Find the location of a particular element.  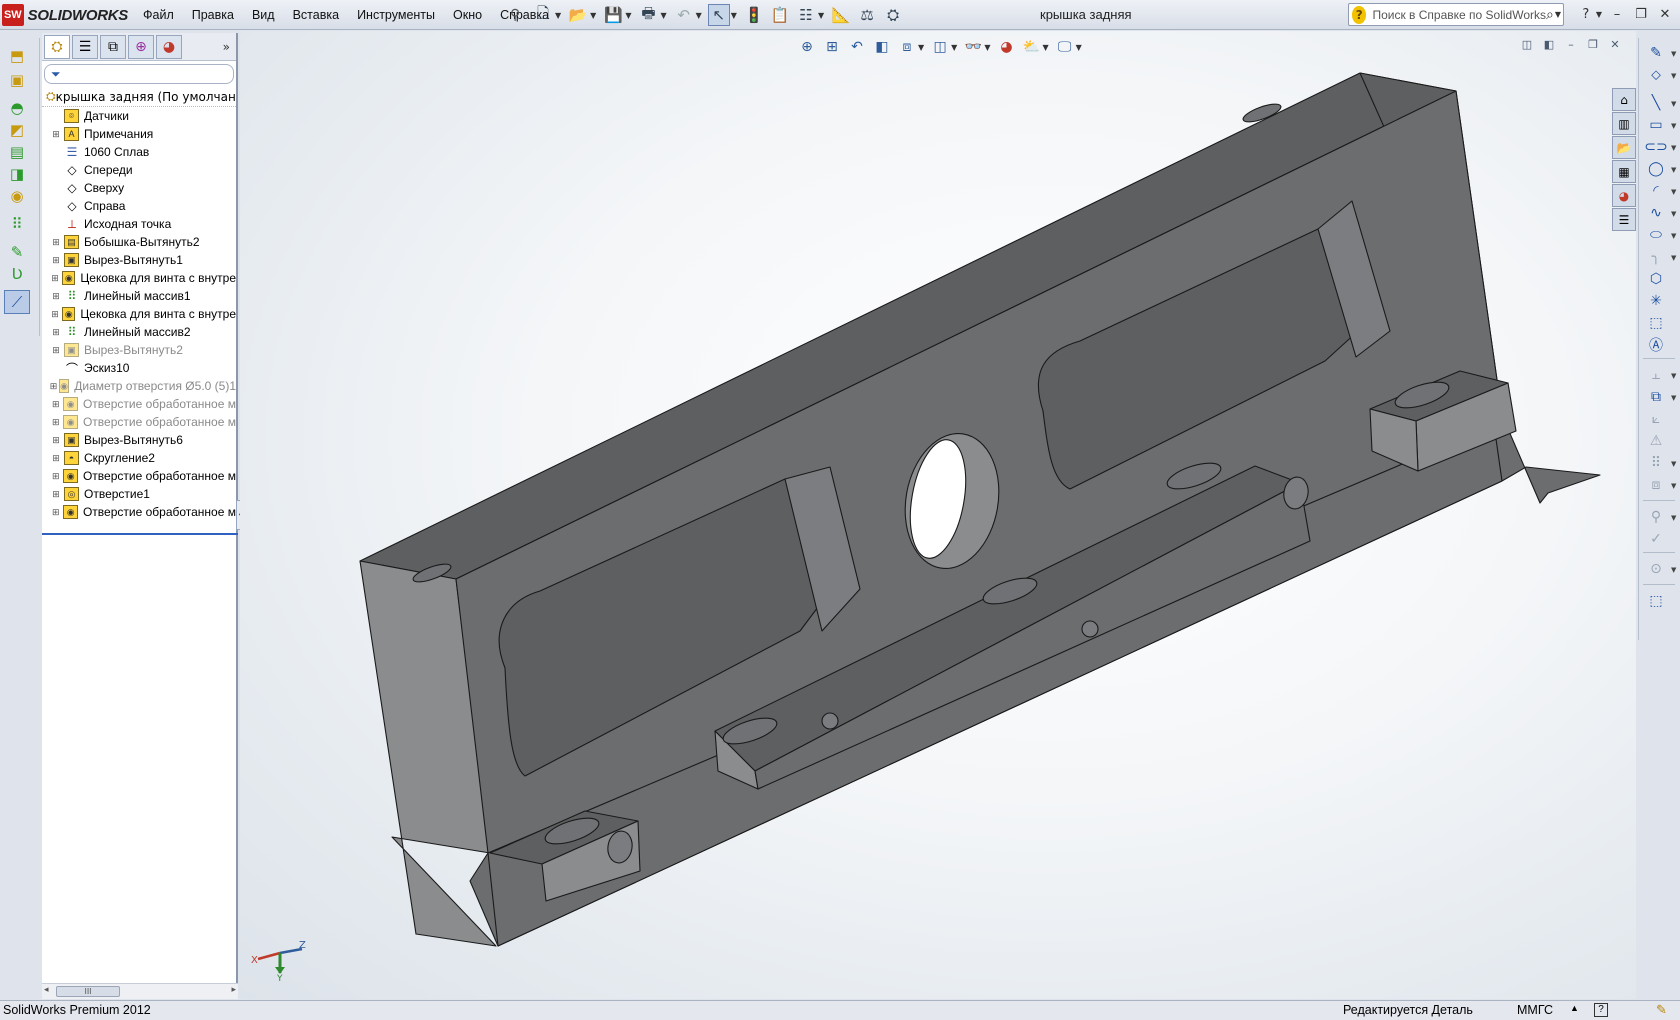

view-settings-dropdown-icon: ▼ is located at coordinates (1079, 47).